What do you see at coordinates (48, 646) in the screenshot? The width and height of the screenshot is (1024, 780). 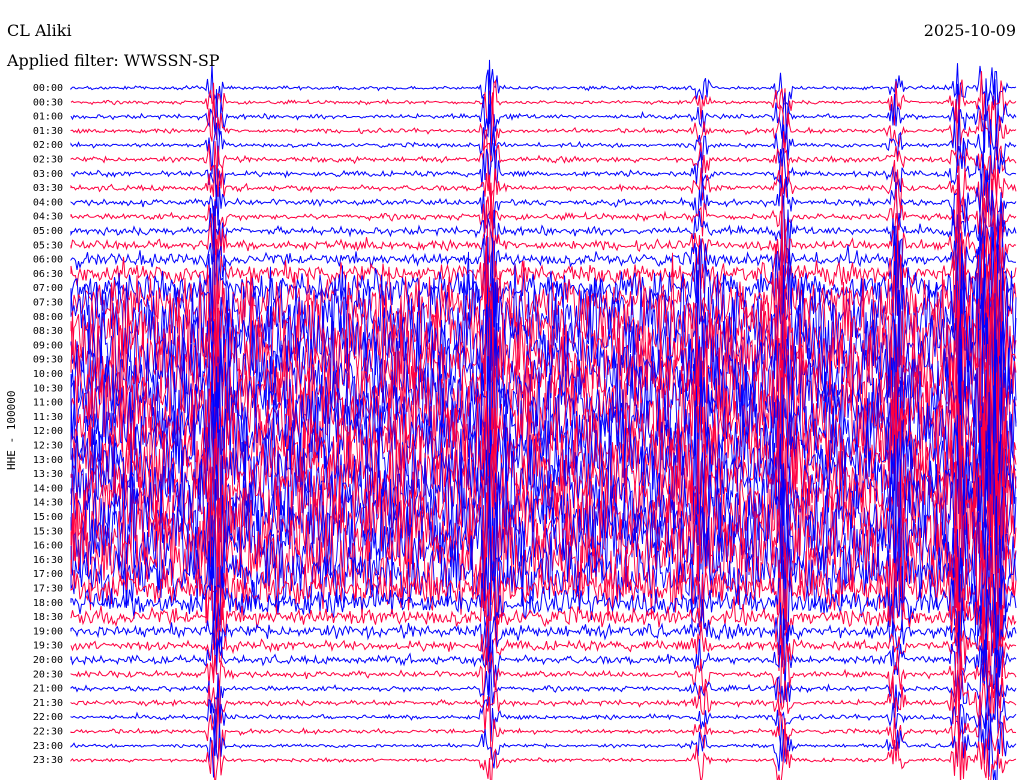 I see `time-label: 19:30` at bounding box center [48, 646].